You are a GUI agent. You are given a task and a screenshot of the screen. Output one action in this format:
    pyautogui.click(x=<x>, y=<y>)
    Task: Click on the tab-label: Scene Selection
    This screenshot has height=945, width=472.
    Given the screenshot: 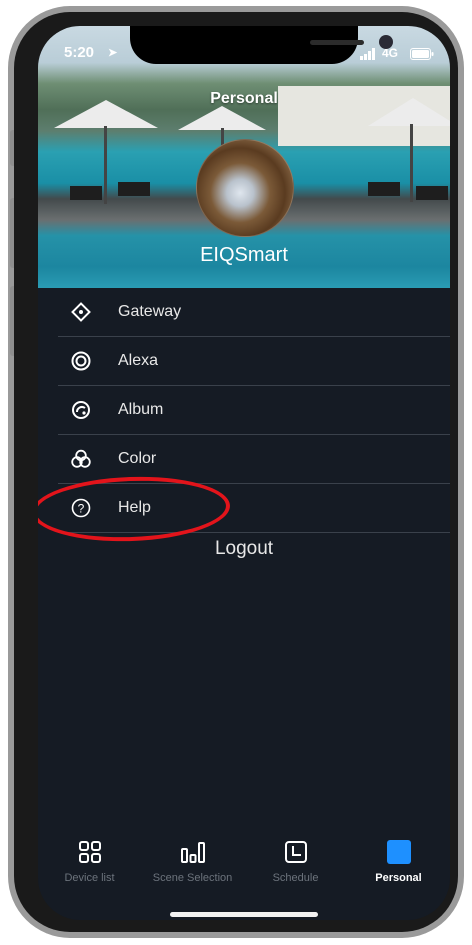 What is the action you would take?
    pyautogui.click(x=192, y=878)
    